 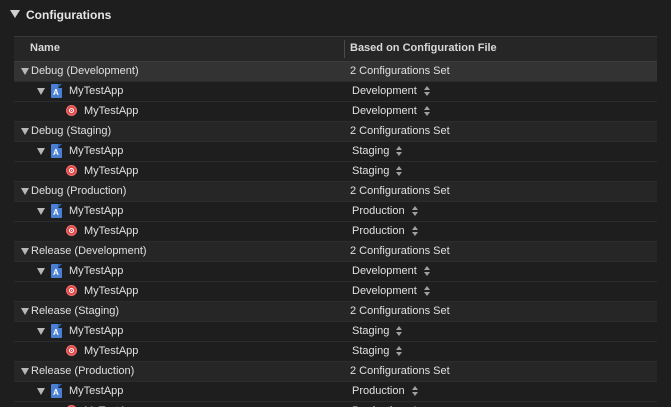 What do you see at coordinates (335, 72) in the screenshot?
I see `configuration-group-row: Debug (Development) 2 Configurations Set` at bounding box center [335, 72].